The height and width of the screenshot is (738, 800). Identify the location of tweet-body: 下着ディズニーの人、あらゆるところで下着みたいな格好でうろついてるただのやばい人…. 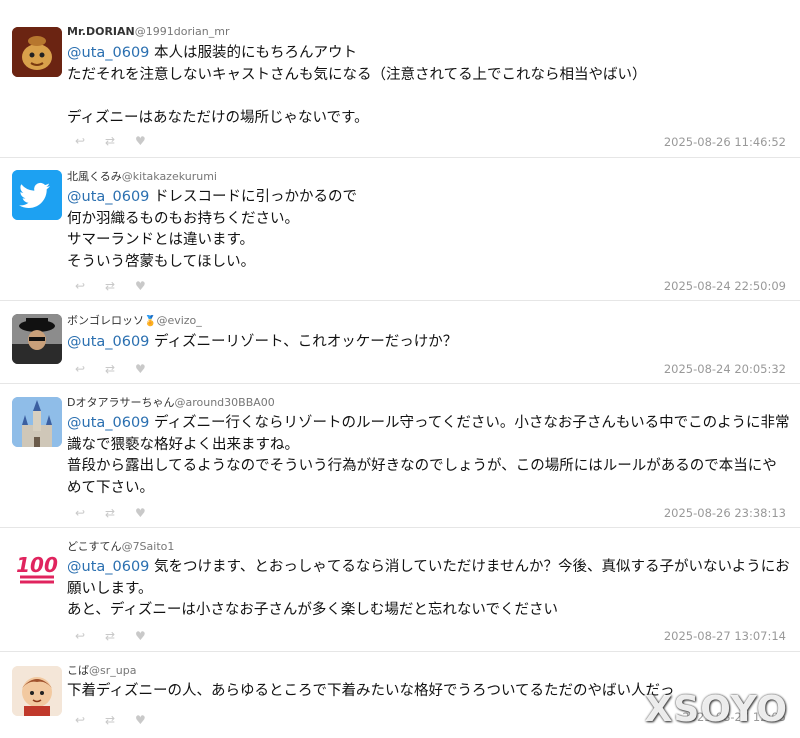
(371, 691).